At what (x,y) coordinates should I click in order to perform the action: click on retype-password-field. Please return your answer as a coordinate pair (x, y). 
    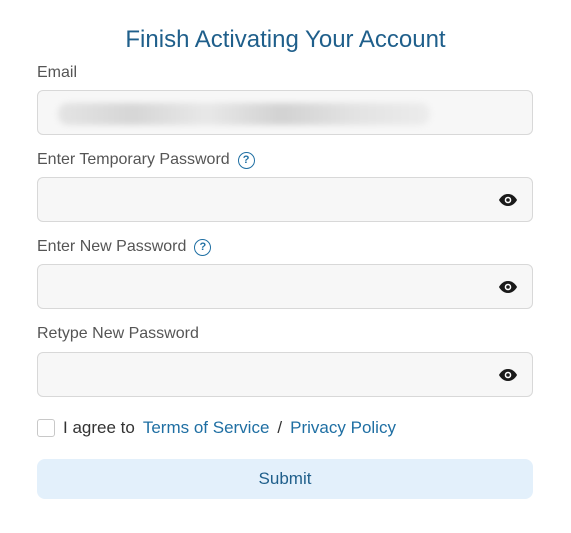
    Looking at the image, I should click on (285, 374).